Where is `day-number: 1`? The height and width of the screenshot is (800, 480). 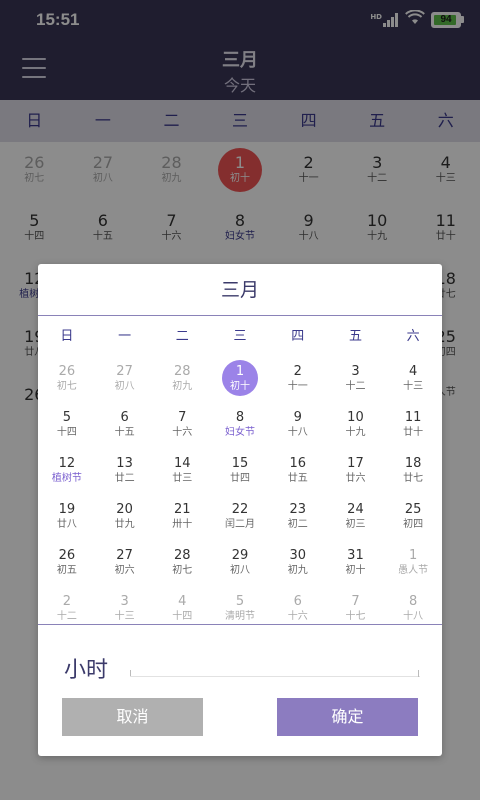 day-number: 1 is located at coordinates (413, 555).